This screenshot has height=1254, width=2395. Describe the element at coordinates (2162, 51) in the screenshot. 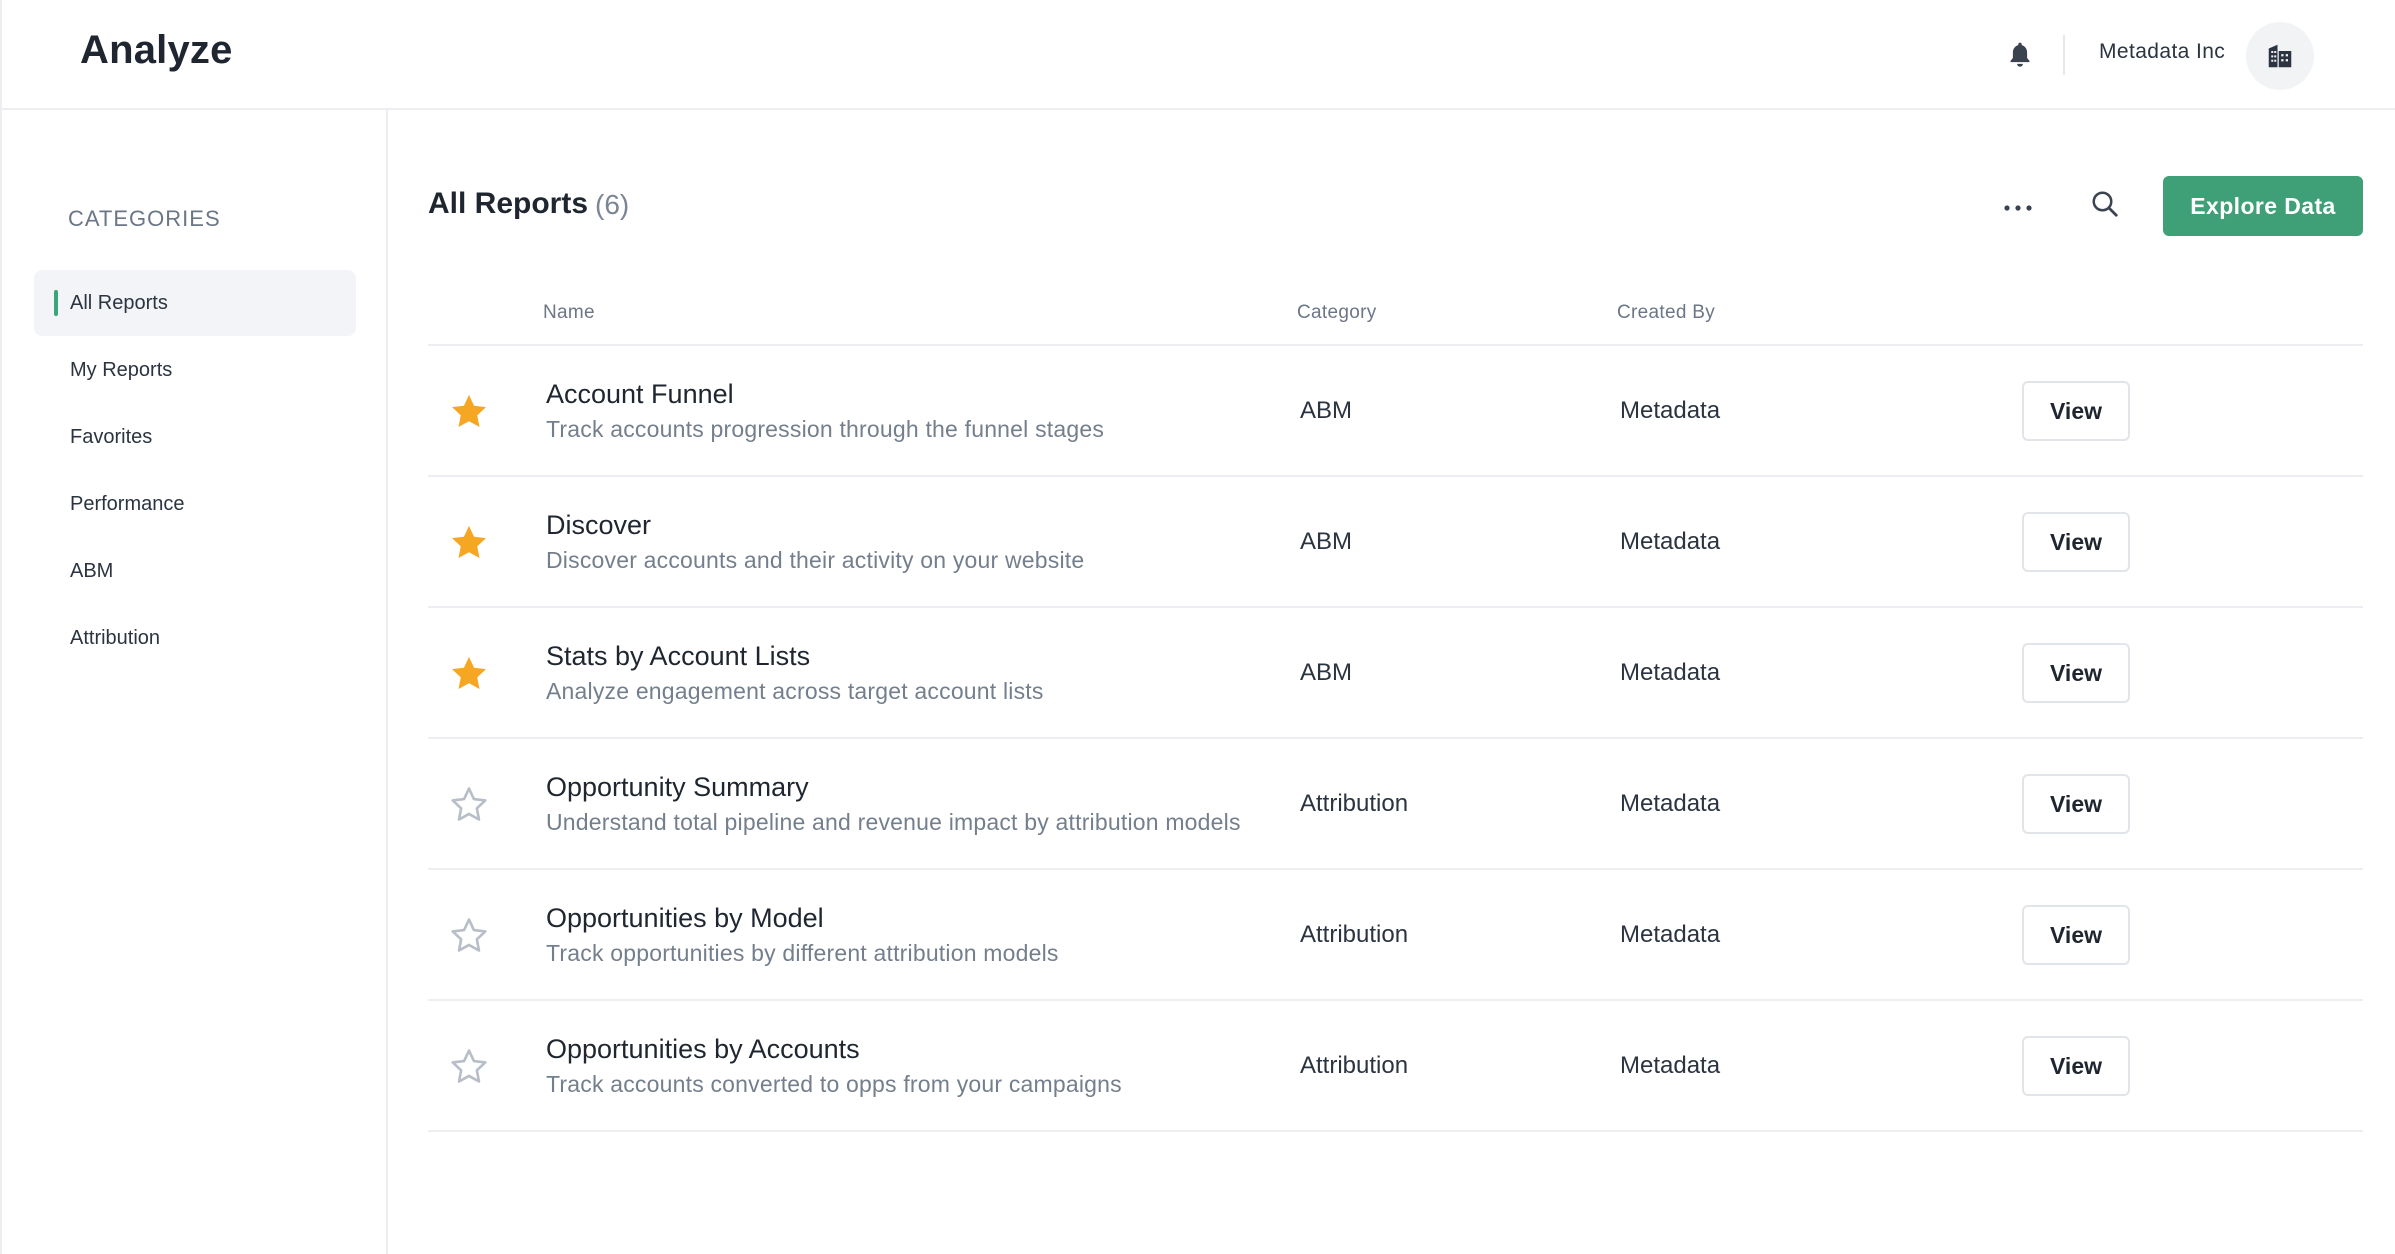

I see `org-name: Metadata Inc` at that location.